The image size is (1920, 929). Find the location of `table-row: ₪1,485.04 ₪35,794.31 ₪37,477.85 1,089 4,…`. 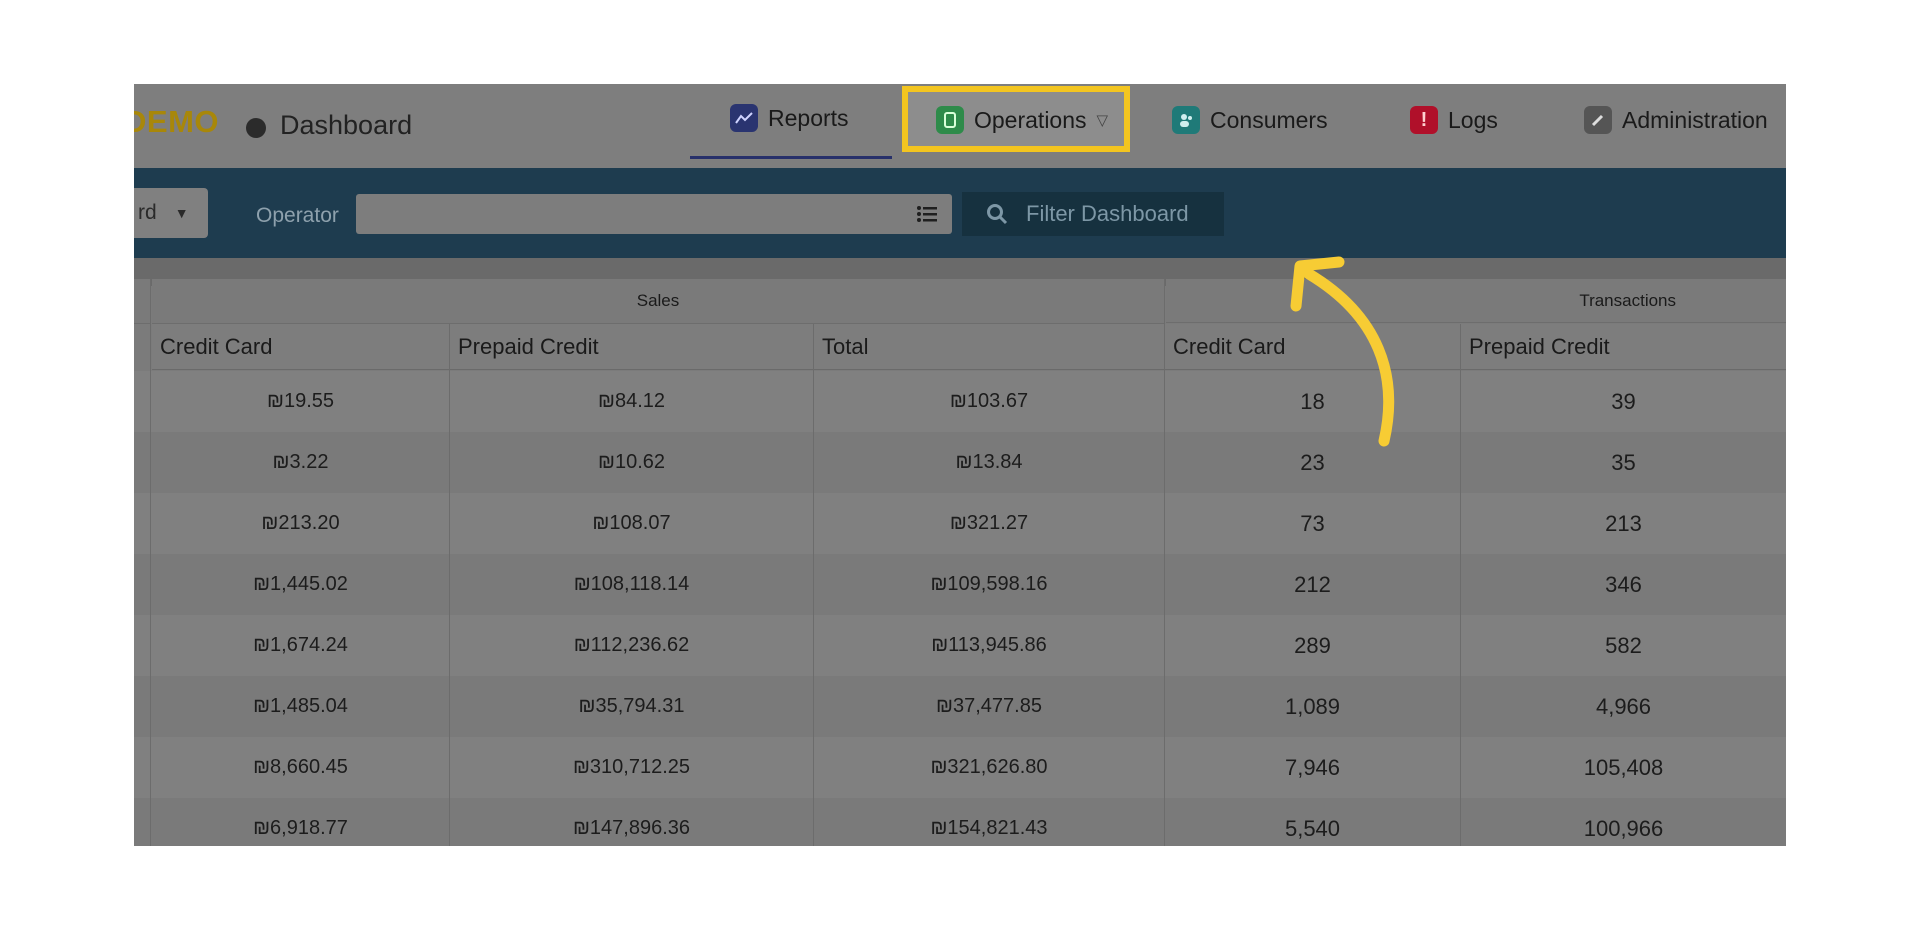

table-row: ₪1,485.04 ₪35,794.31 ₪37,477.85 1,089 4,… is located at coordinates (960, 706).